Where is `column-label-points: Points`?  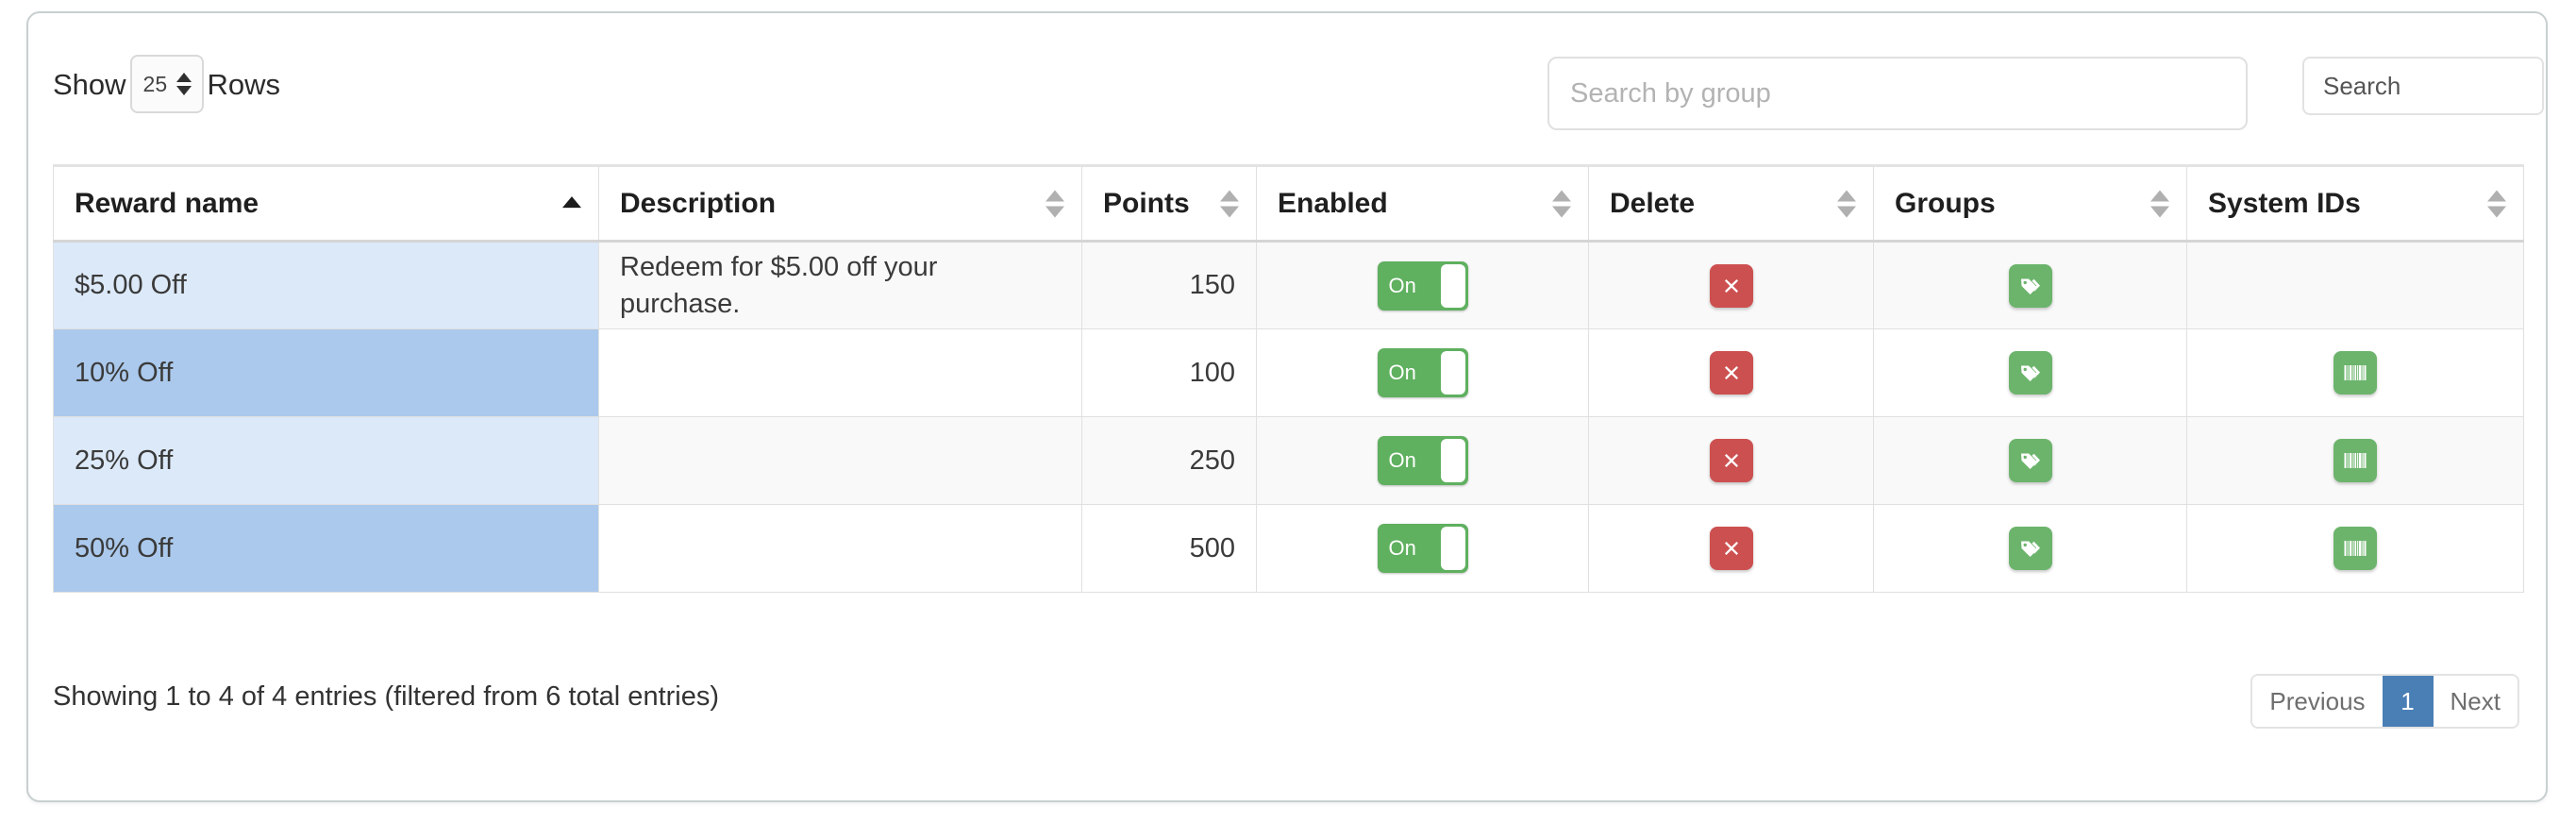
column-label-points: Points is located at coordinates (1146, 203).